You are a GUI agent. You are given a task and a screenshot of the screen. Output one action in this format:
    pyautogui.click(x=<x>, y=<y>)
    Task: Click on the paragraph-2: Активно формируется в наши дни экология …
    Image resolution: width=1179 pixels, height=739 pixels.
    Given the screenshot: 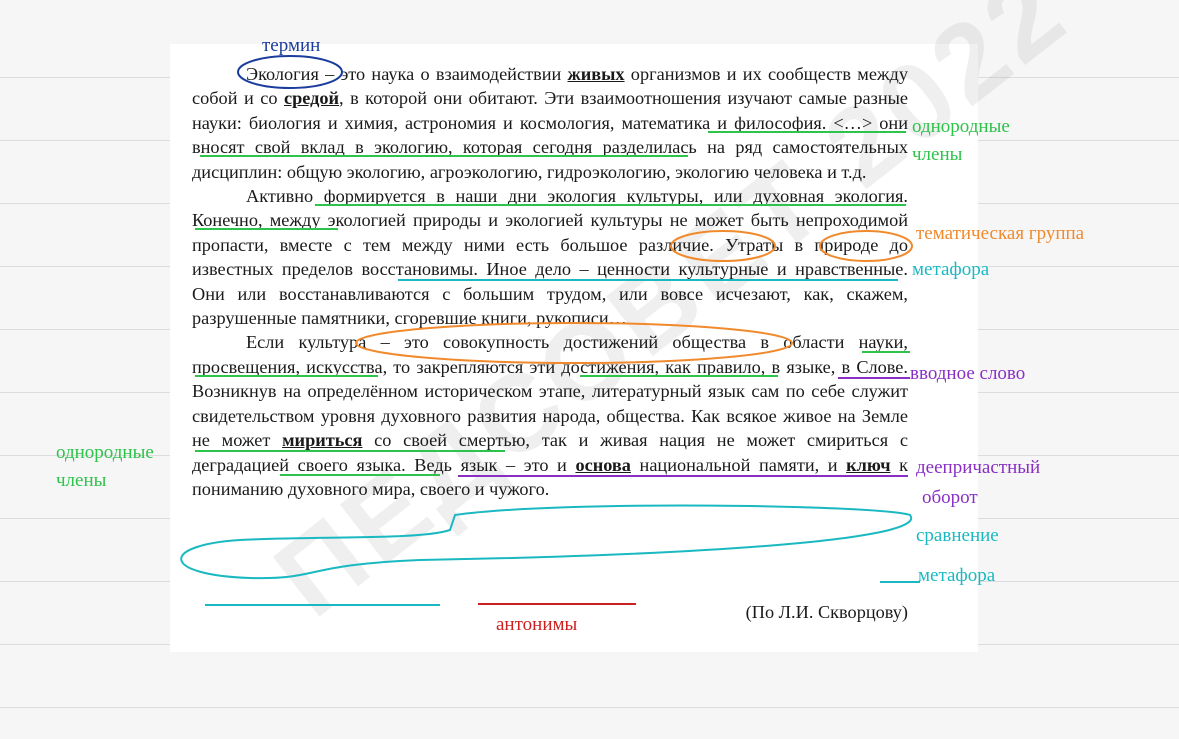 What is the action you would take?
    pyautogui.click(x=550, y=257)
    